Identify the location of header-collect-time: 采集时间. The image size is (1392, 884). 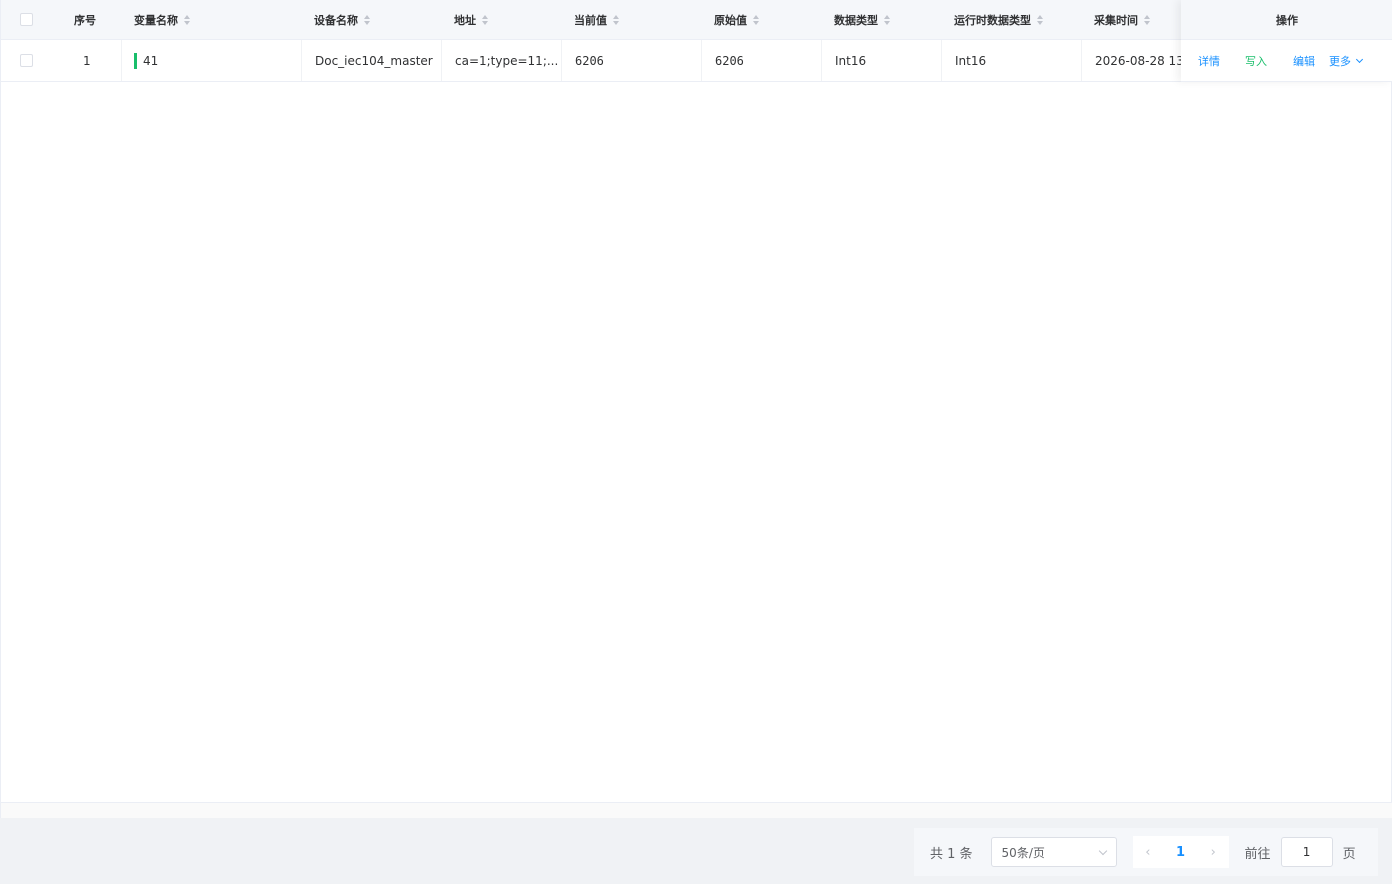
(1137, 19).